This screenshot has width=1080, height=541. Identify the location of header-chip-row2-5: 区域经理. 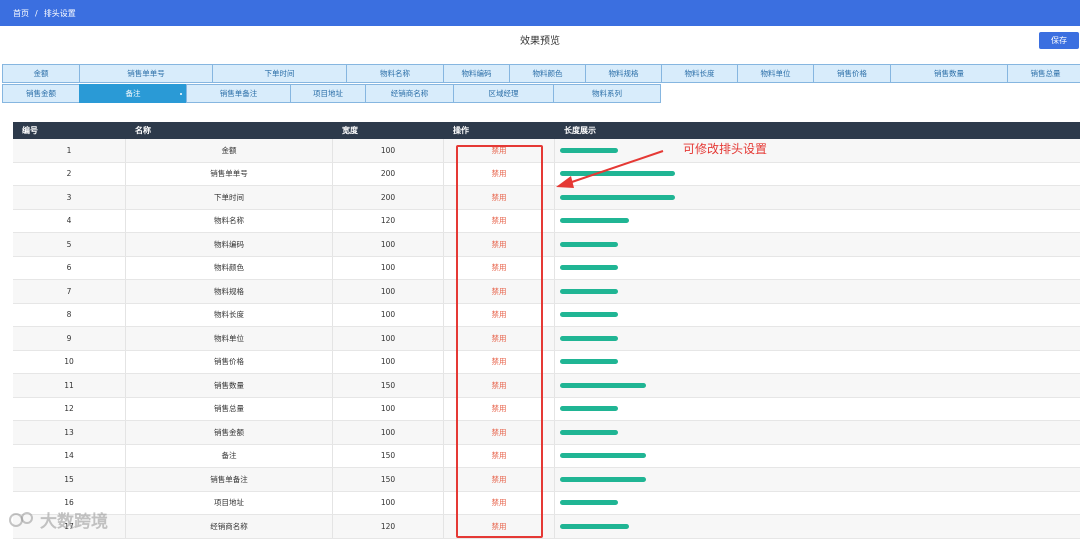
(503, 93).